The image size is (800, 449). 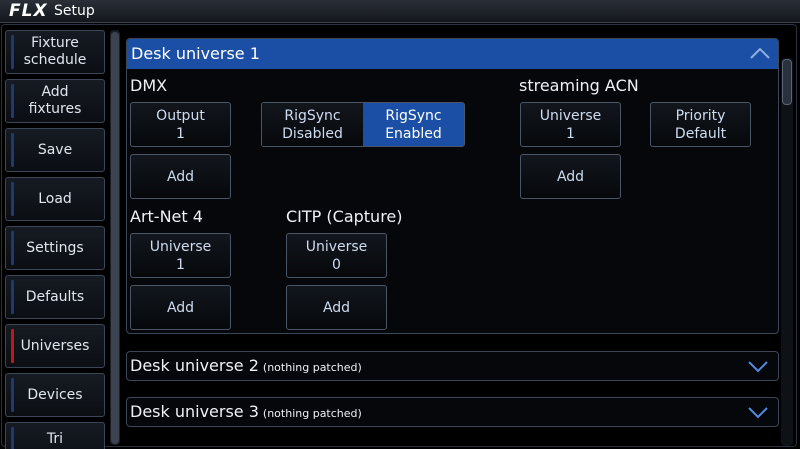 What do you see at coordinates (55, 109) in the screenshot?
I see `sidebar-item-label-2: fixtures` at bounding box center [55, 109].